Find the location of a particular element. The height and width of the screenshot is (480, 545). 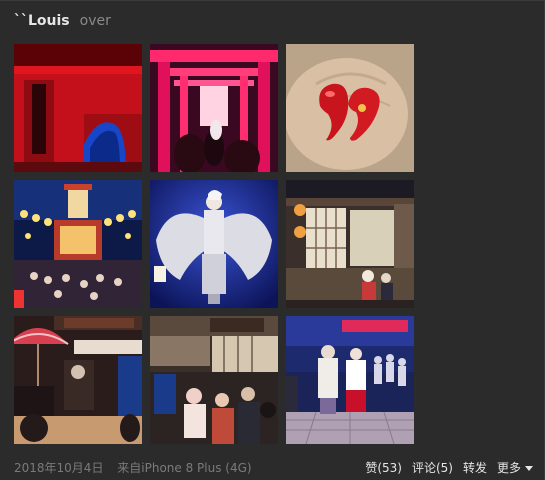

photo-red-torii-corridor is located at coordinates (214, 108).